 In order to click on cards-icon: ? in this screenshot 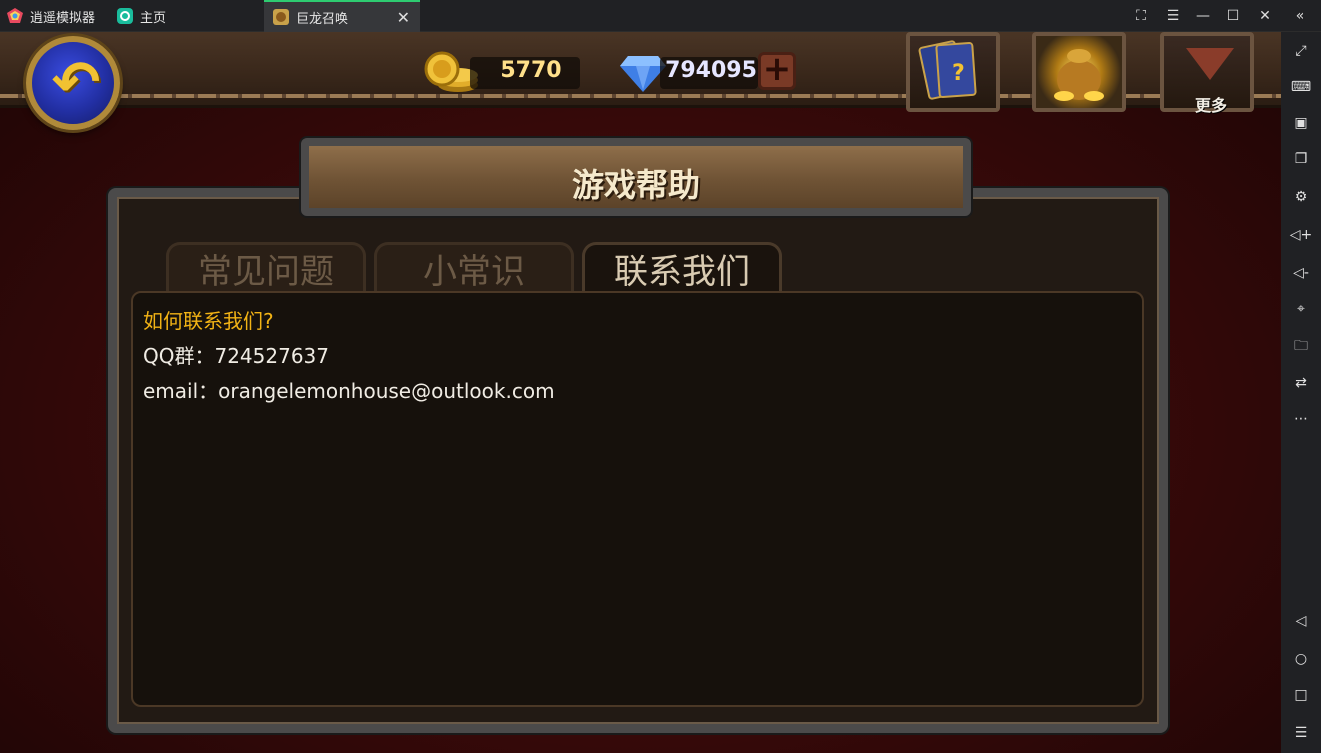, I will do `click(947, 70)`.